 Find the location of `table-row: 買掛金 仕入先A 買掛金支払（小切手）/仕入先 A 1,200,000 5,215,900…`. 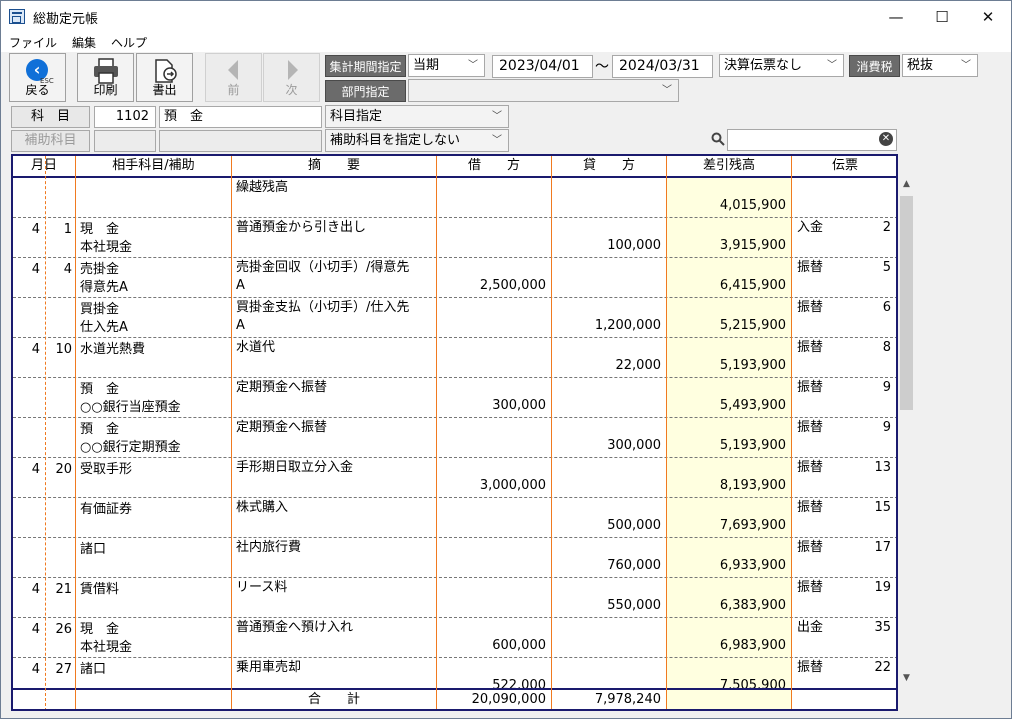

table-row: 買掛金 仕入先A 買掛金支払（小切手）/仕入先 A 1,200,000 5,215,900… is located at coordinates (454, 318).